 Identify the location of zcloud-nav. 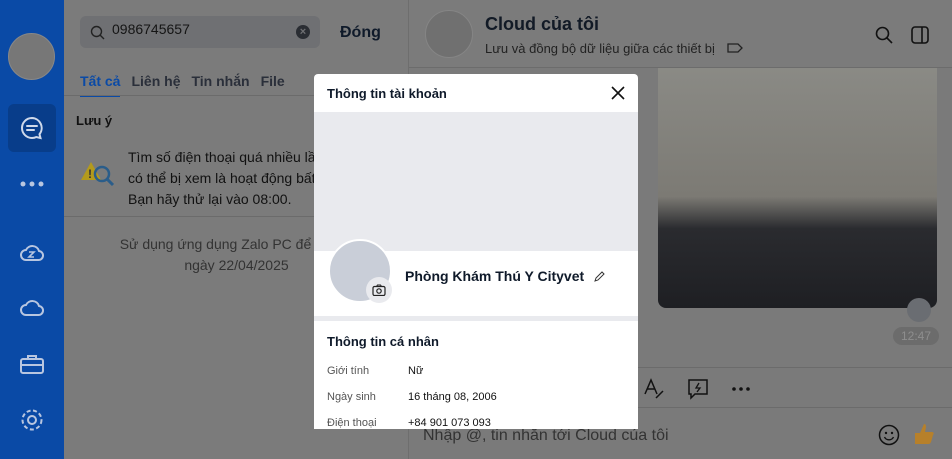
(32, 252).